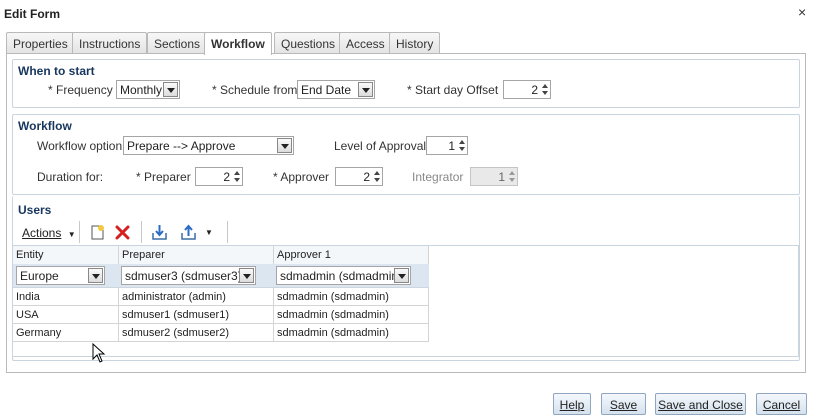 This screenshot has height=419, width=814. What do you see at coordinates (380, 146) in the screenshot?
I see `level-of-approval-label: Level of Approval` at bounding box center [380, 146].